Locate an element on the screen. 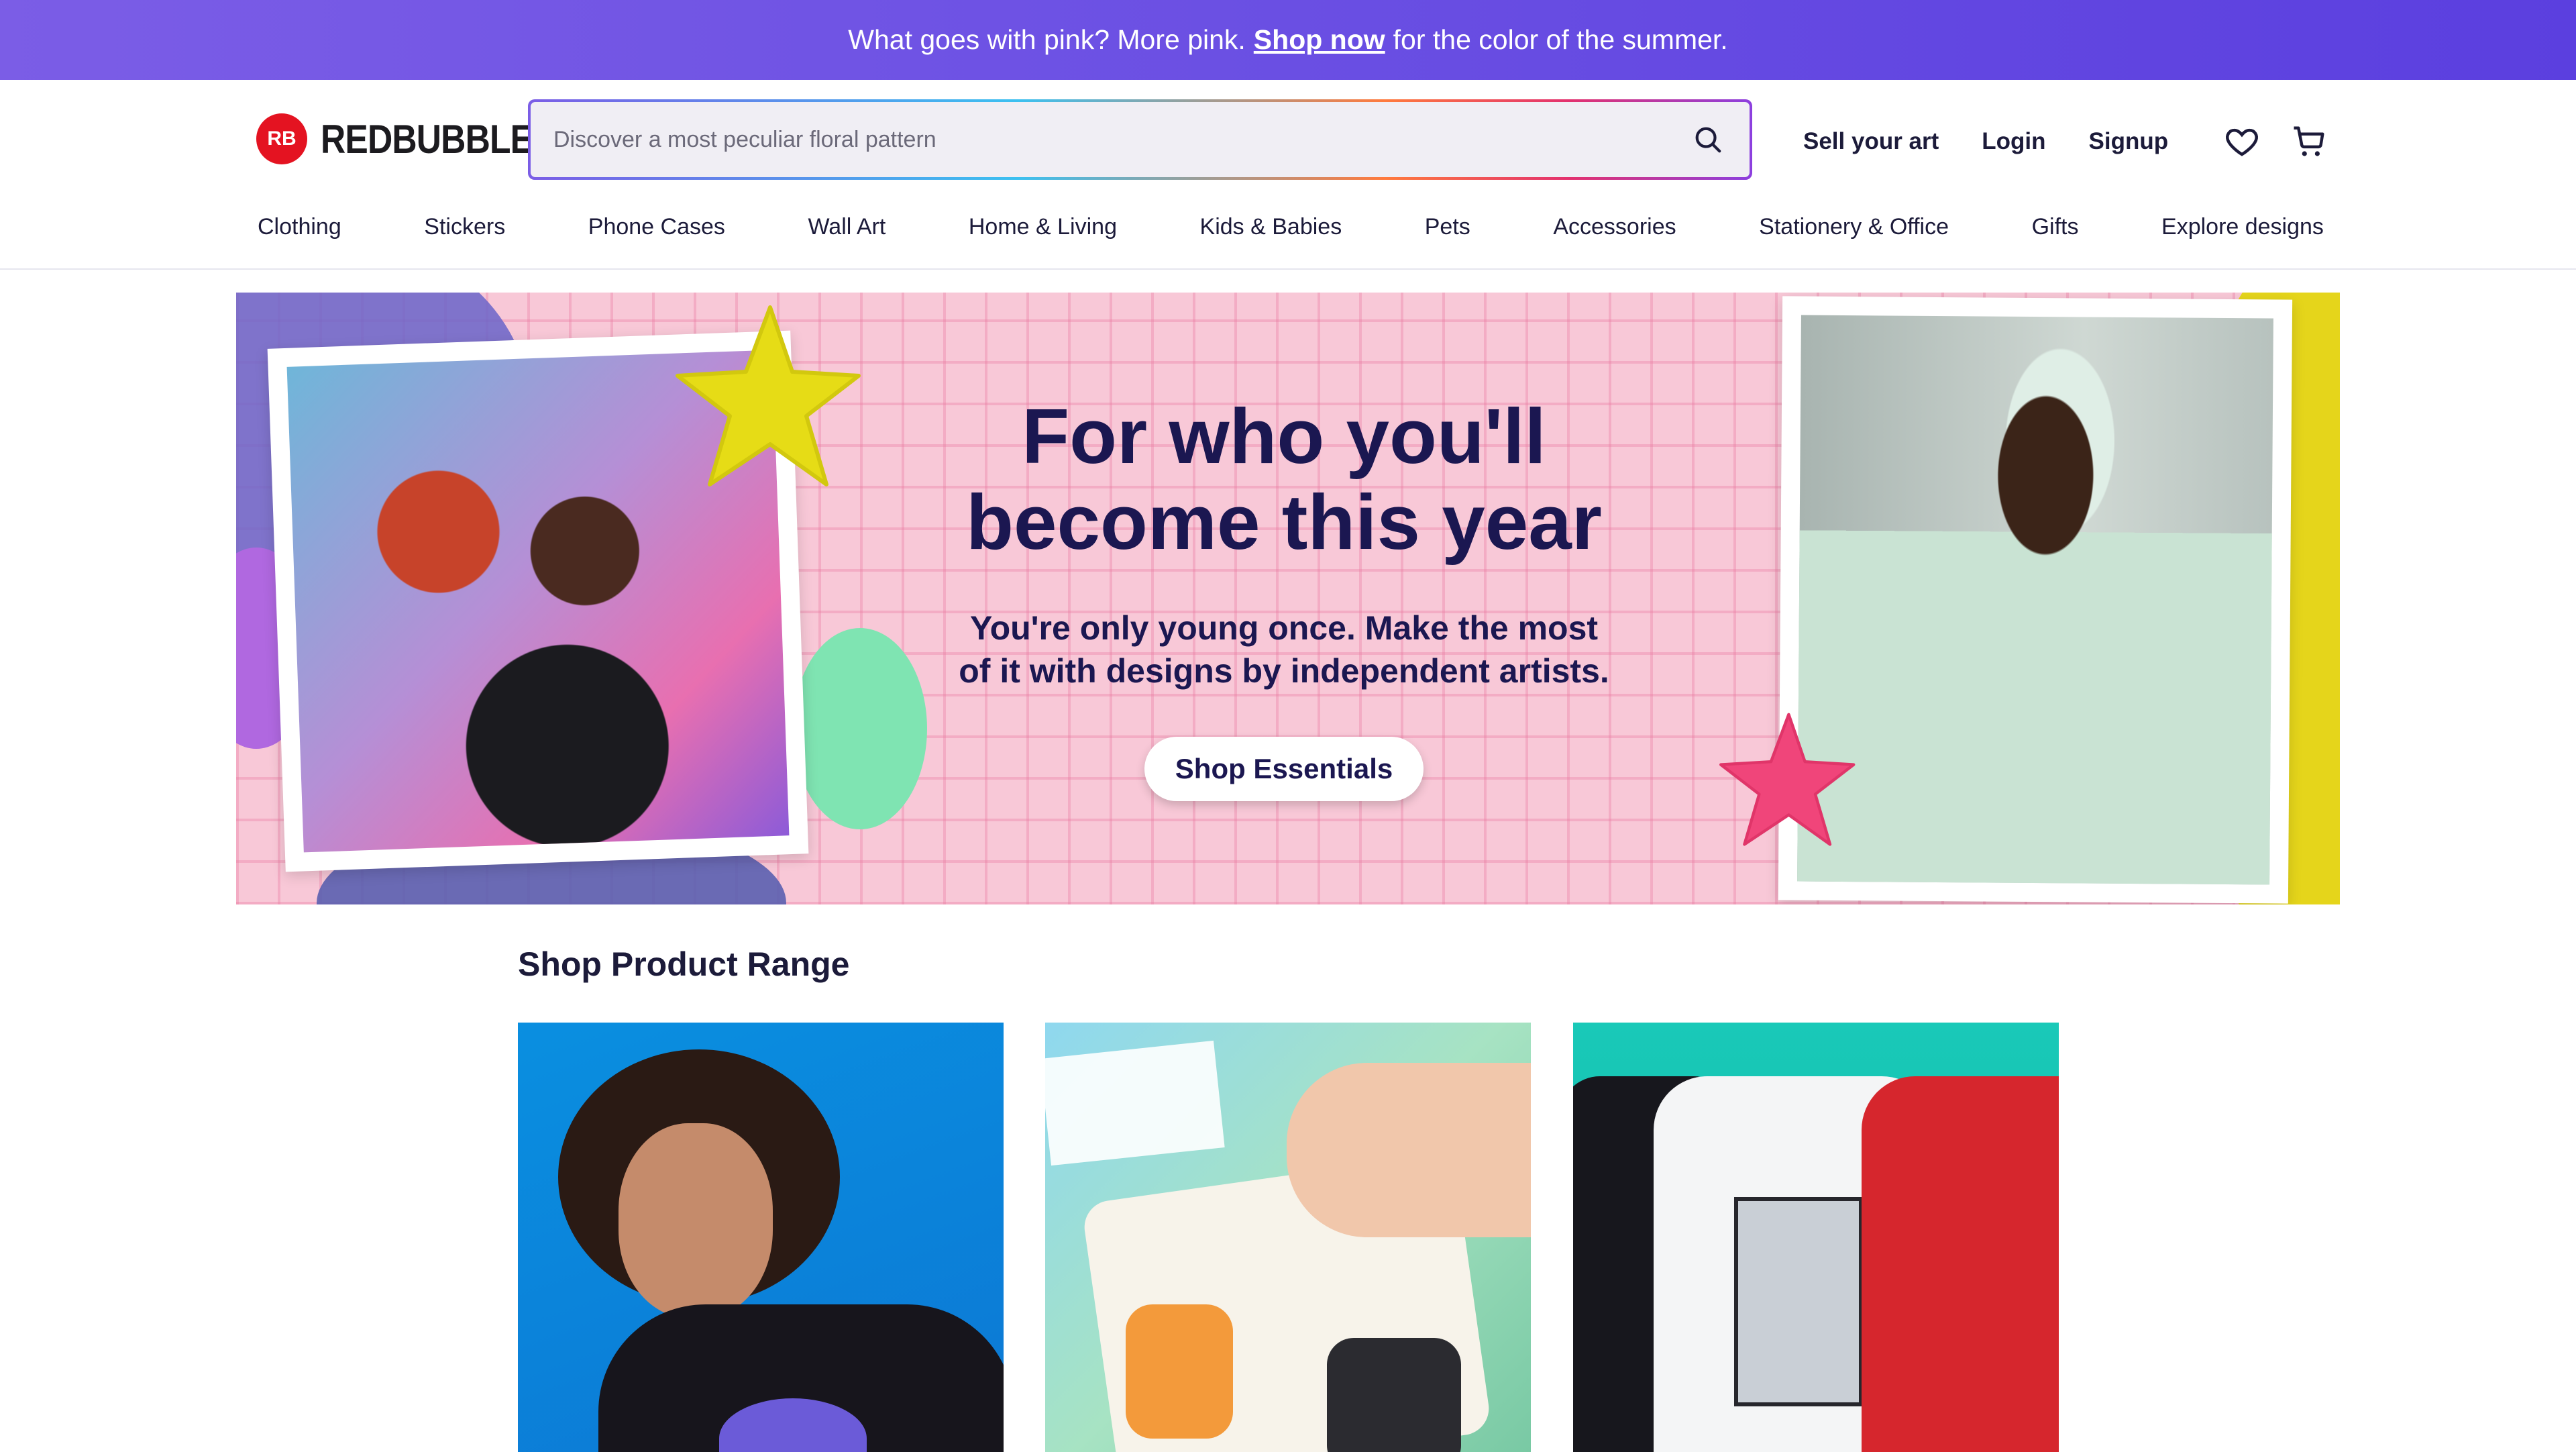 This screenshot has height=1452, width=2576. hero-title-line2: become this year is located at coordinates (1284, 522).